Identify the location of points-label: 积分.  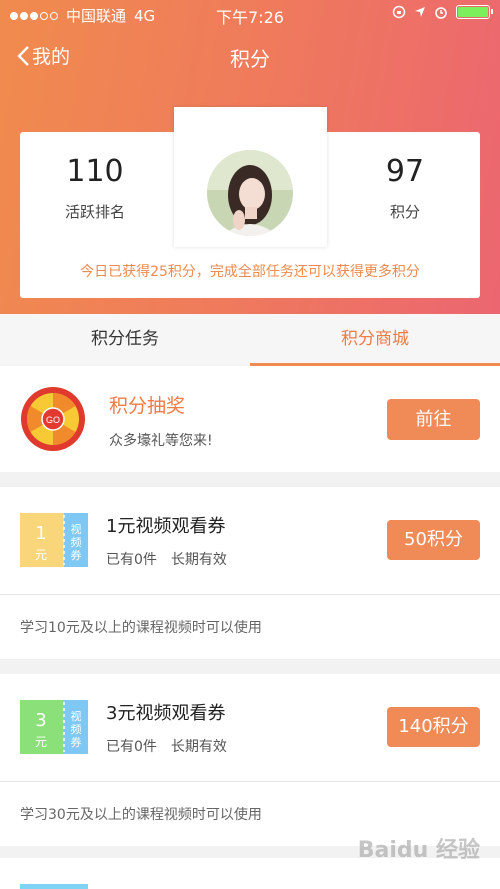
(404, 212).